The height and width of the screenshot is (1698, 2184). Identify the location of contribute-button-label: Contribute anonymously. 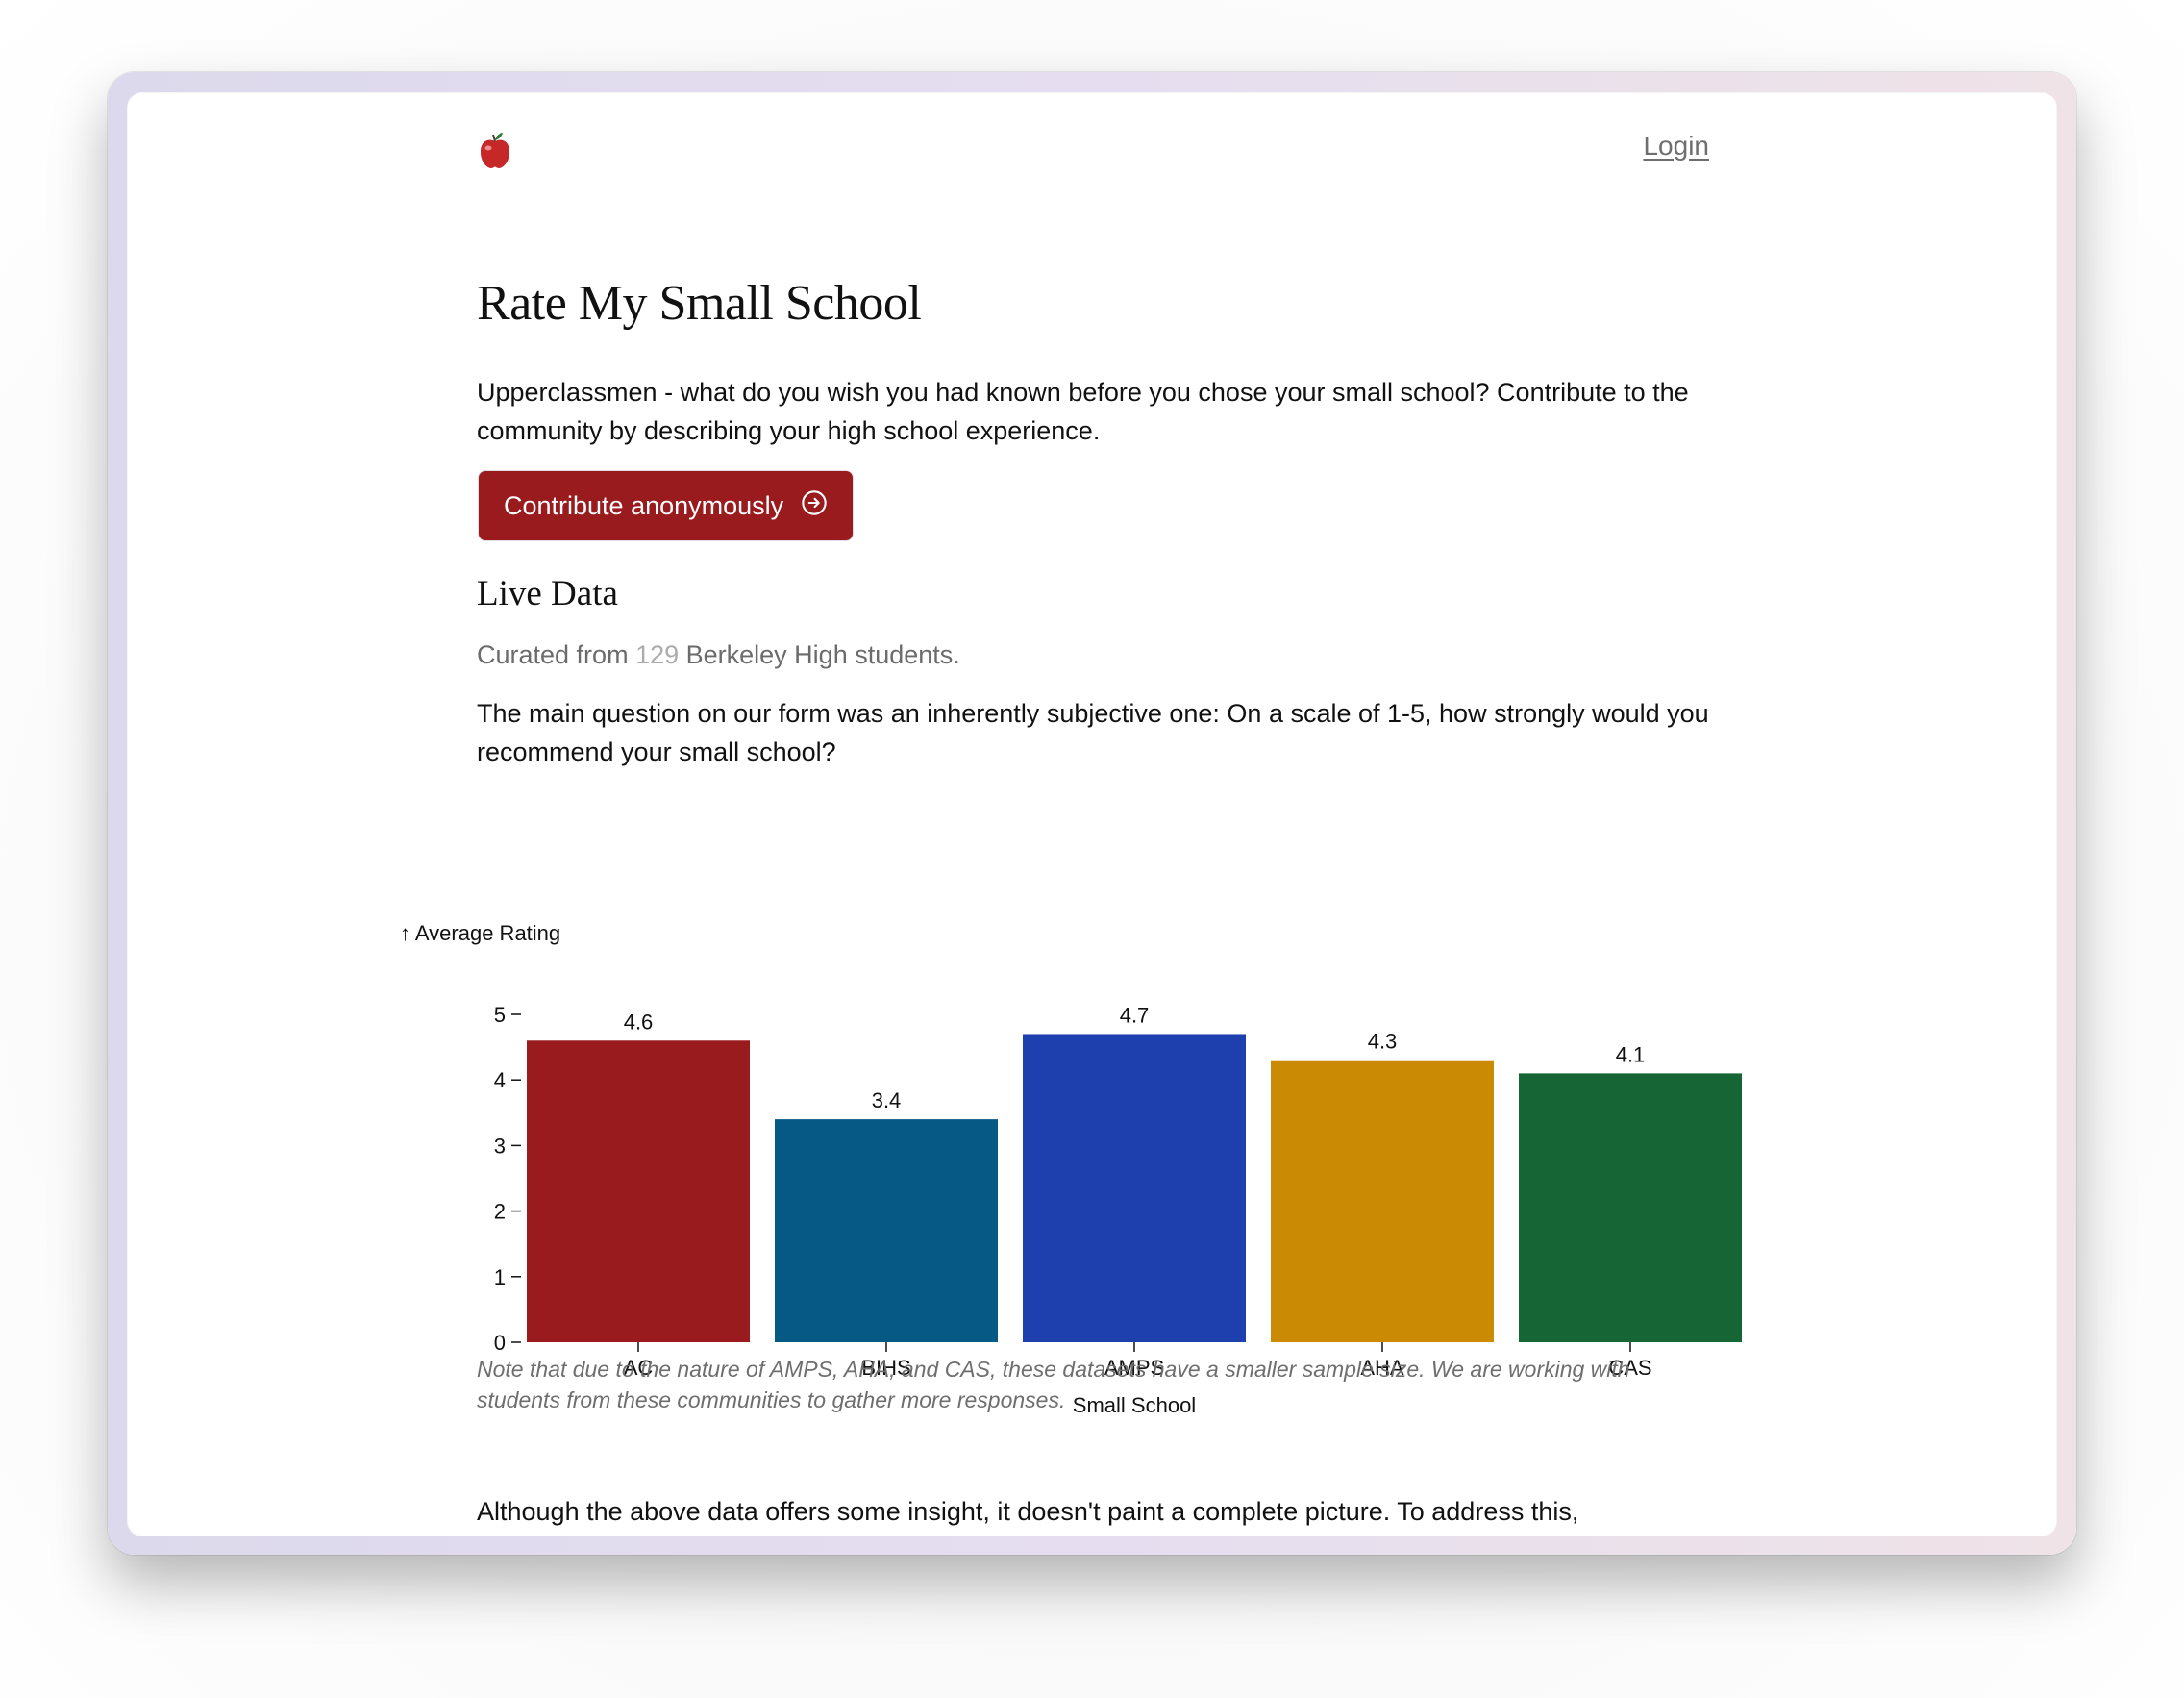
(644, 505).